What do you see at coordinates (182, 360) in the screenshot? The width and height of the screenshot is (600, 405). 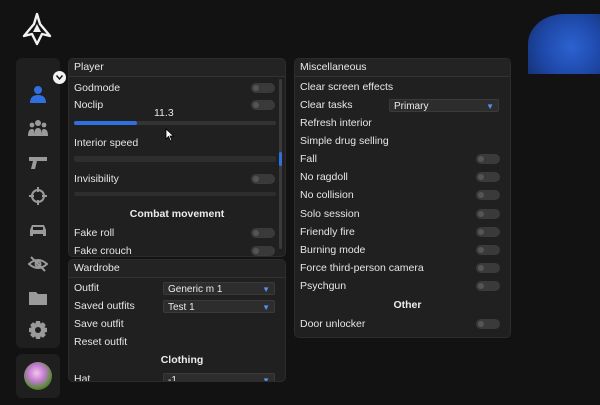 I see `clothing-title: Clothing` at bounding box center [182, 360].